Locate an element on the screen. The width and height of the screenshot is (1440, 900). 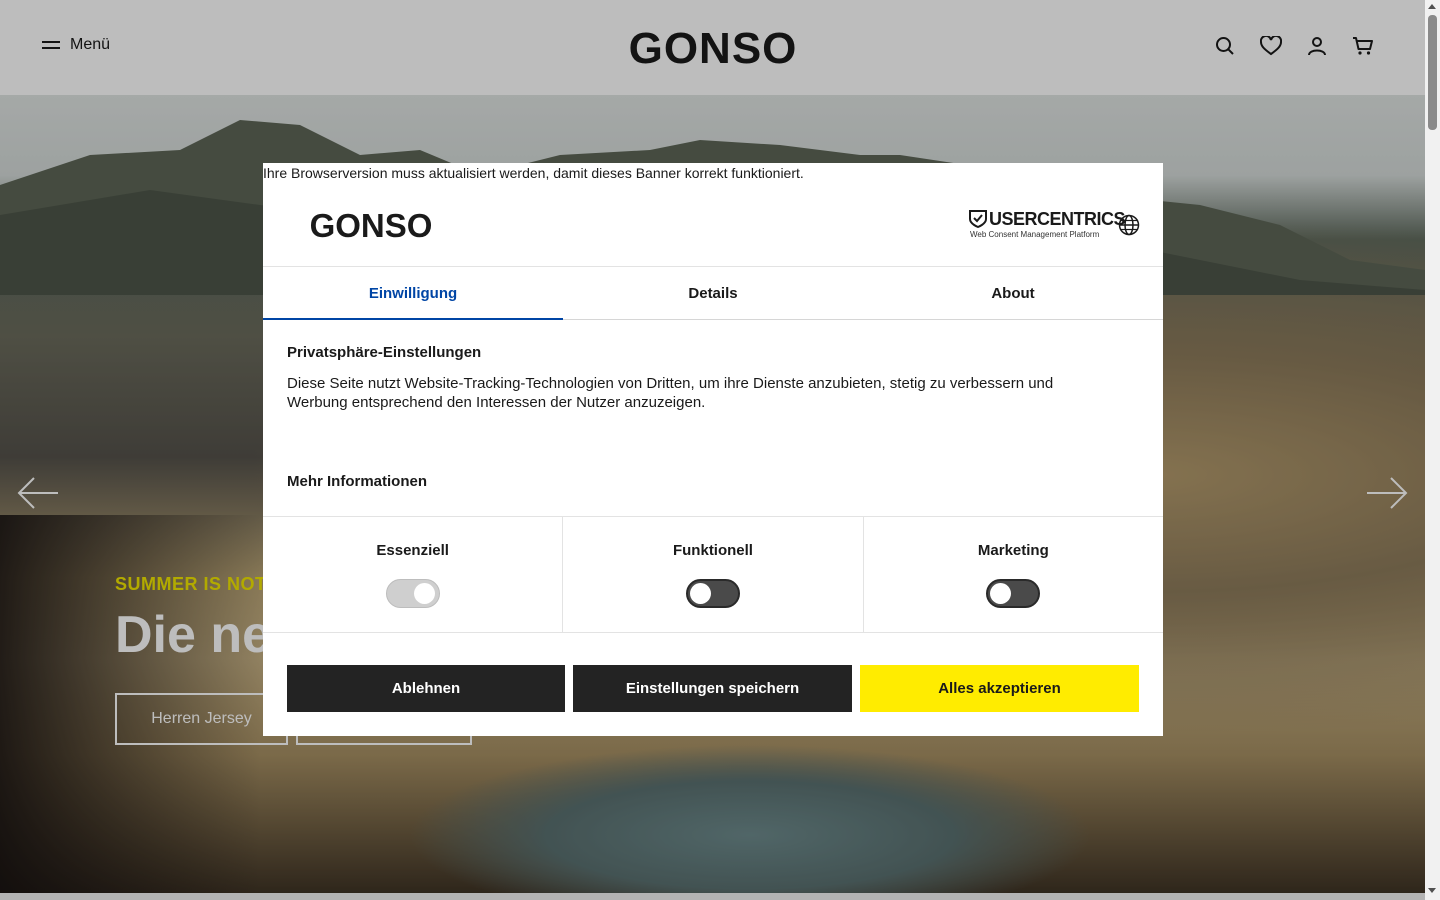
scroll-thumb is located at coordinates (1432, 72).